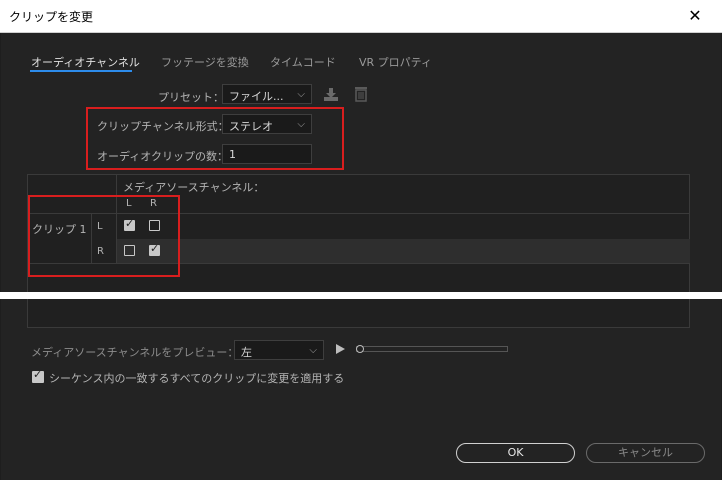  What do you see at coordinates (197, 378) in the screenshot?
I see `apply-all-label: シーケンス内の一致するすべてのクリップに変更を適用する` at bounding box center [197, 378].